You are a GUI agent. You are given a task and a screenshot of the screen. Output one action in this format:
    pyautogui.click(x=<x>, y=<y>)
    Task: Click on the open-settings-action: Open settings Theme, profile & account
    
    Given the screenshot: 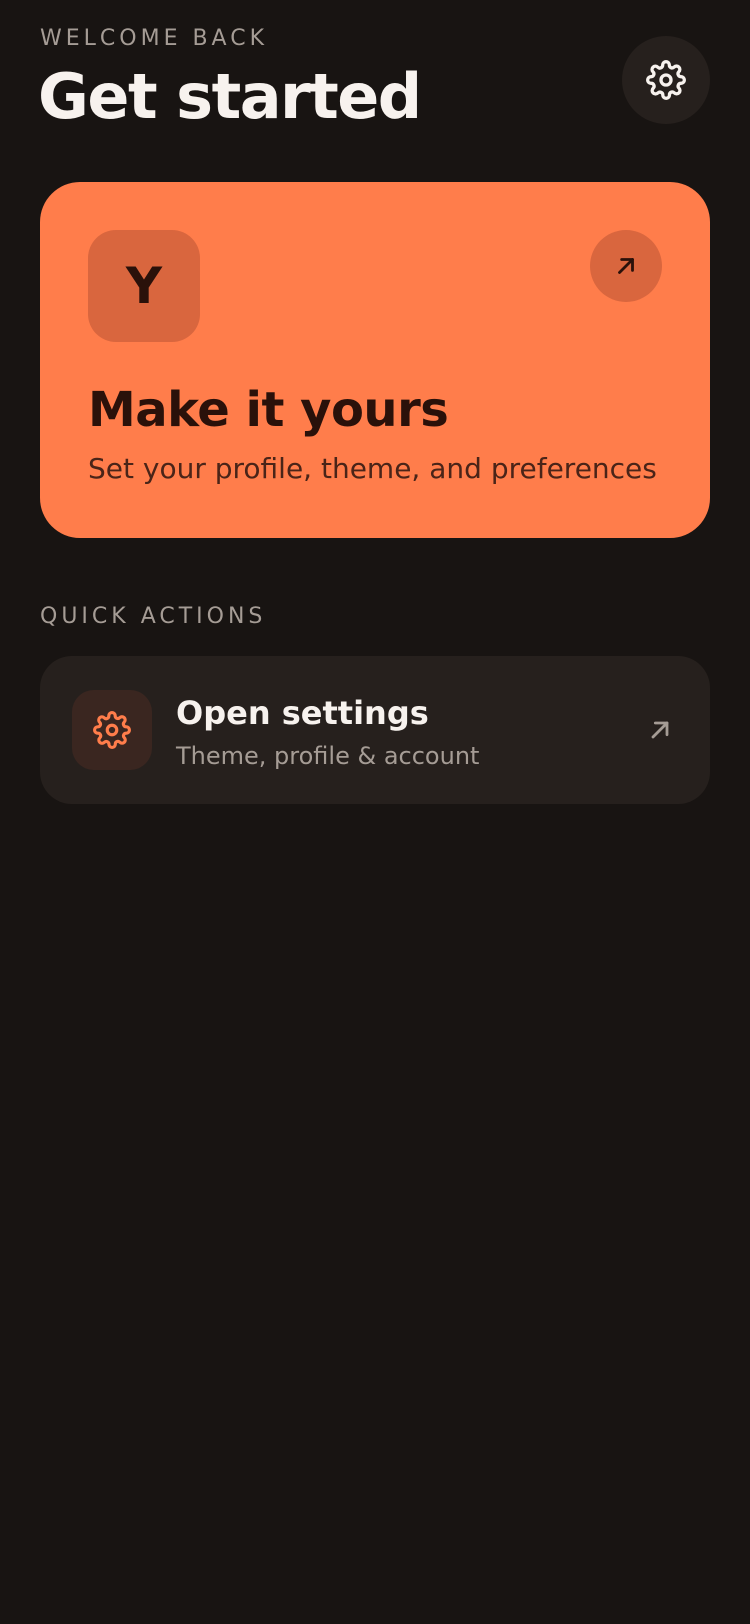 What is the action you would take?
    pyautogui.click(x=375, y=730)
    